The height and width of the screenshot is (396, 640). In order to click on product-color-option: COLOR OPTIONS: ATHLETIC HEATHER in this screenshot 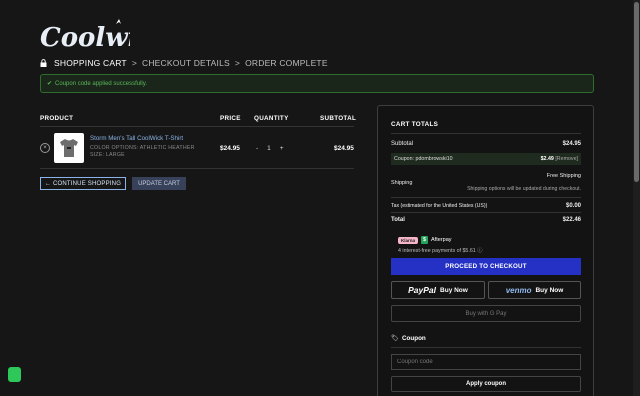, I will do `click(142, 148)`.